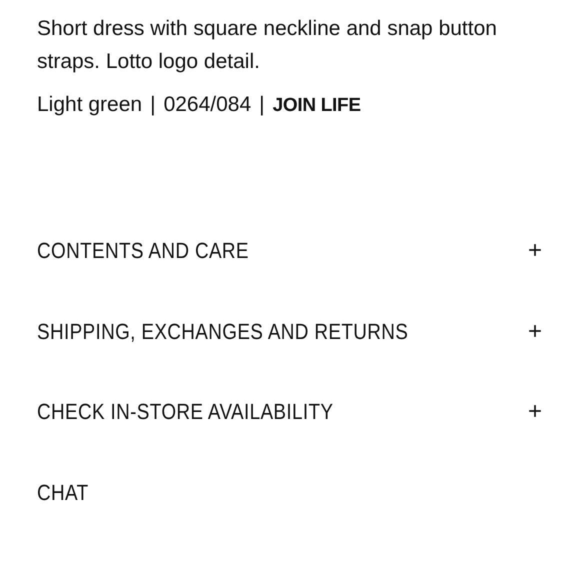  Describe the element at coordinates (89, 105) in the screenshot. I see `color-name: Light green` at that location.